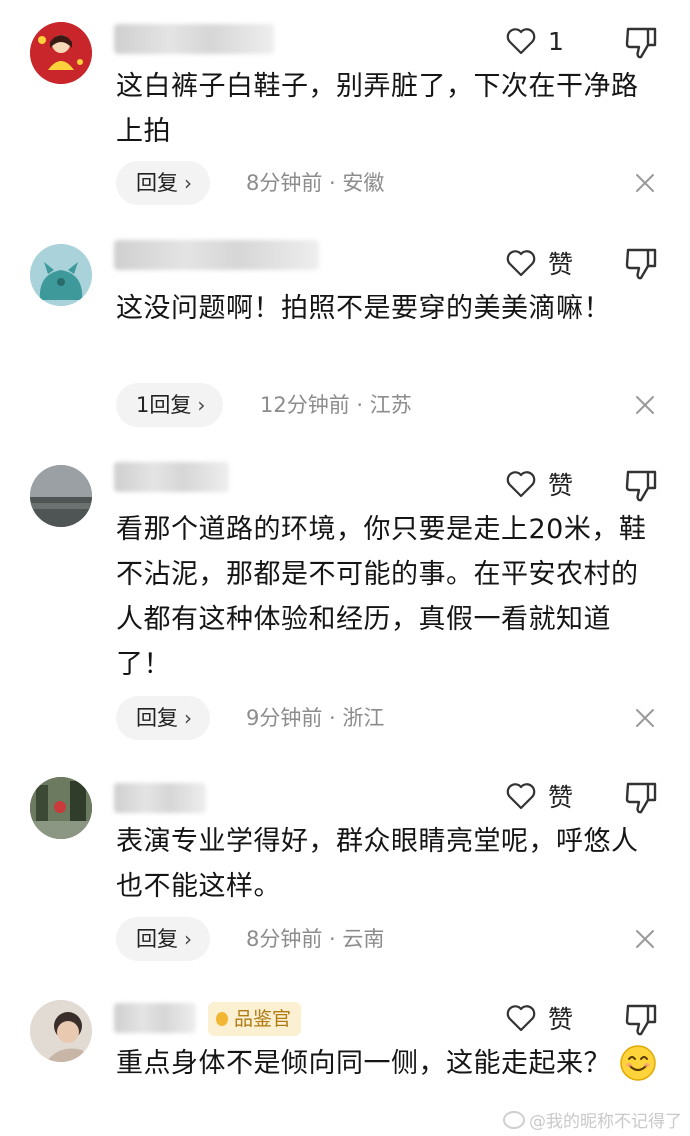 The image size is (690, 1136). I want to click on status-badge: 品鉴官, so click(255, 1019).